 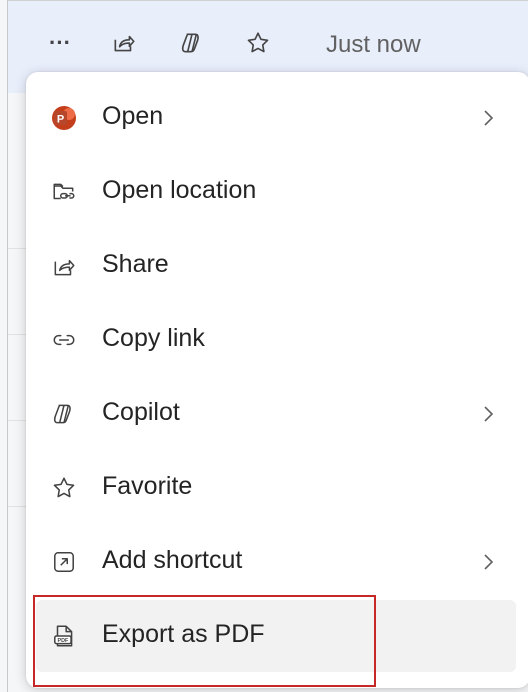 I want to click on frame-left-border, so click(x=7, y=346).